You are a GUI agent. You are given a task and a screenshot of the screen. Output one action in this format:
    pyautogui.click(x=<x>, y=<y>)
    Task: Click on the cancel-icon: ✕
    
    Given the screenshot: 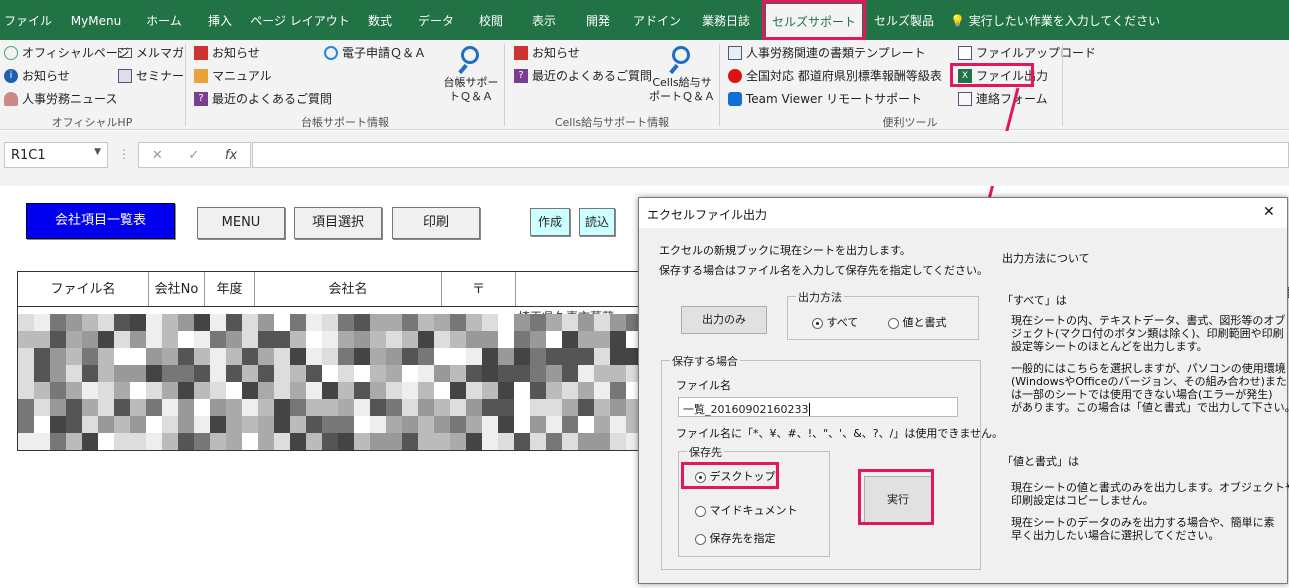 What is the action you would take?
    pyautogui.click(x=157, y=155)
    